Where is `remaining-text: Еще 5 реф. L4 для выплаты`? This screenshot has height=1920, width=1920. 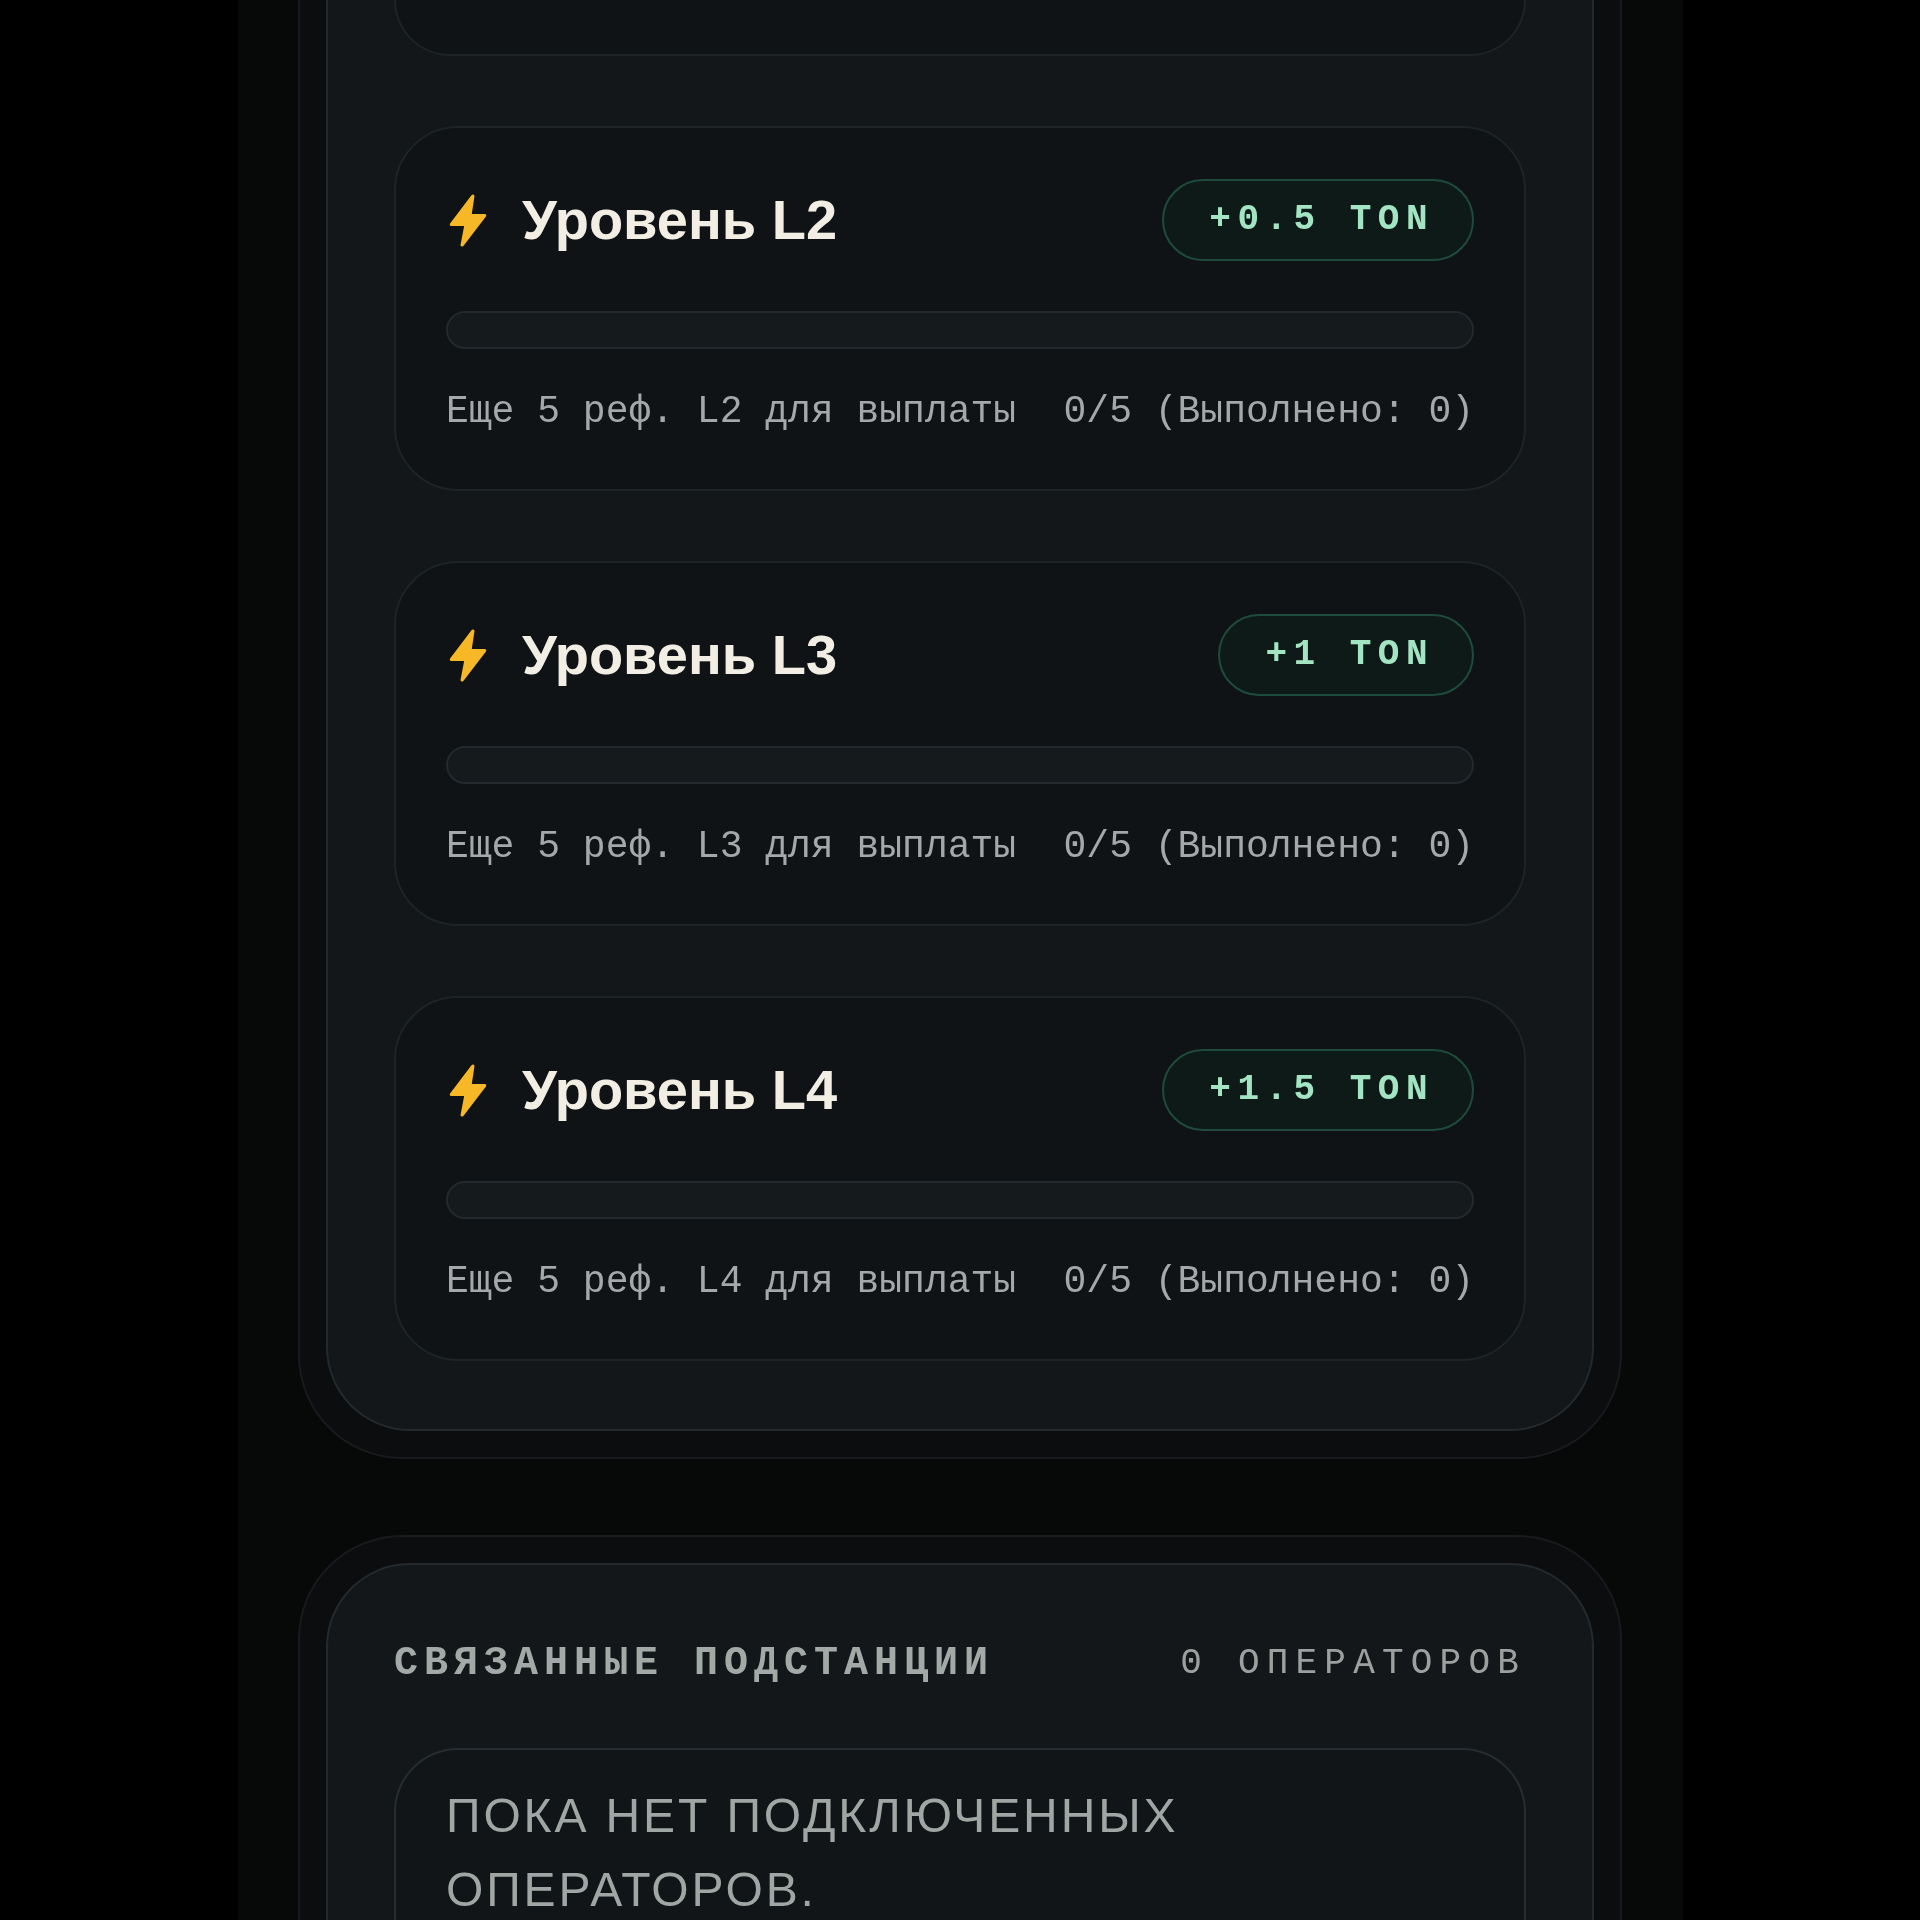 remaining-text: Еще 5 реф. L4 для выплаты is located at coordinates (731, 1282).